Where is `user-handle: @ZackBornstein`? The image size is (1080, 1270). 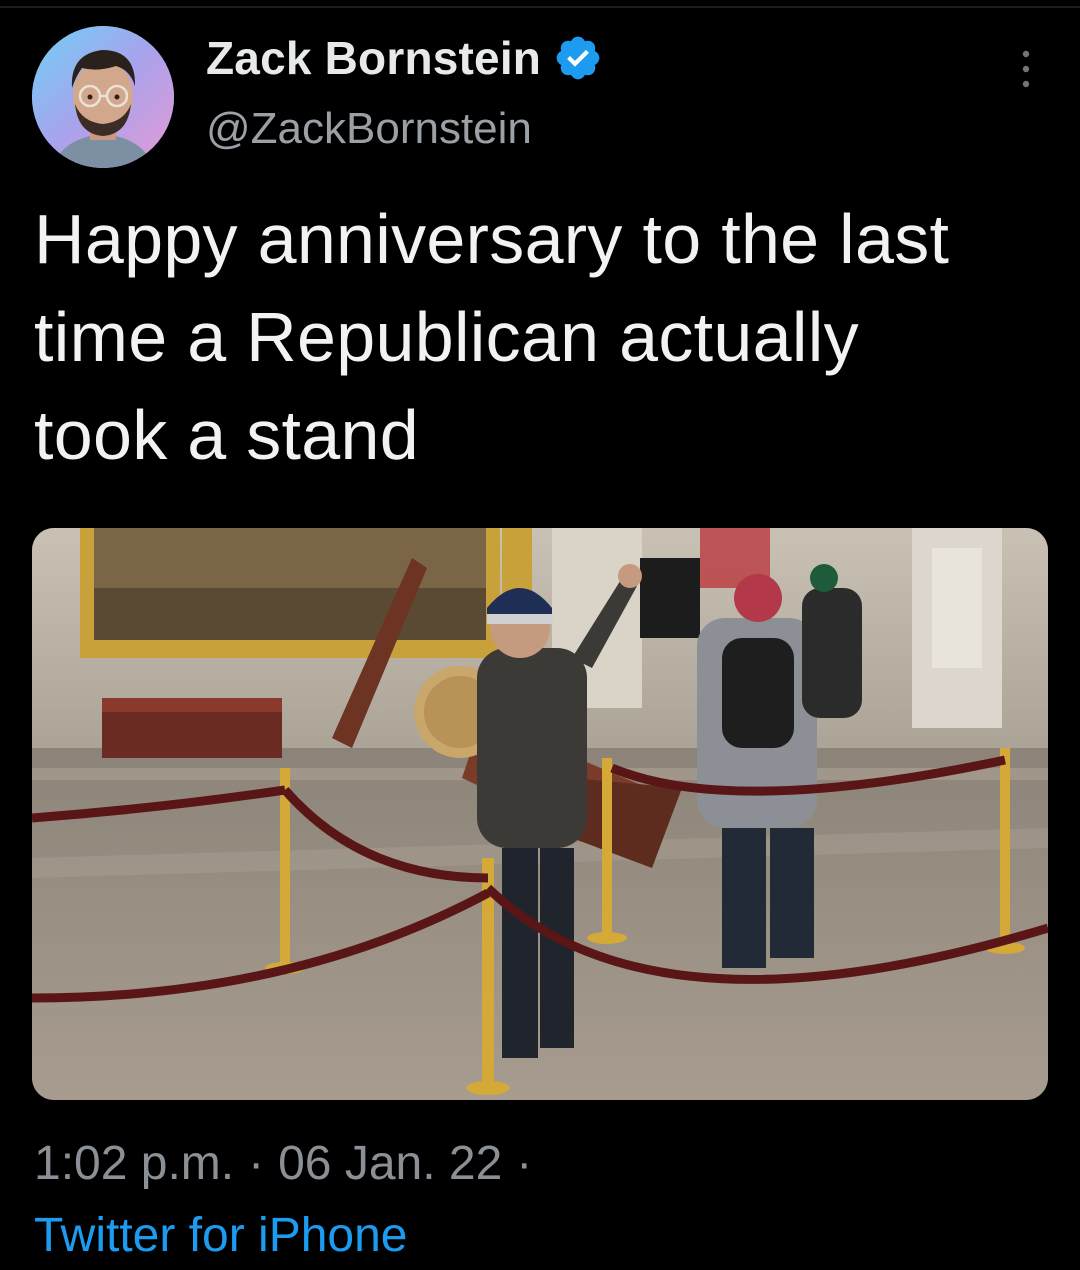 user-handle: @ZackBornstein is located at coordinates (369, 129).